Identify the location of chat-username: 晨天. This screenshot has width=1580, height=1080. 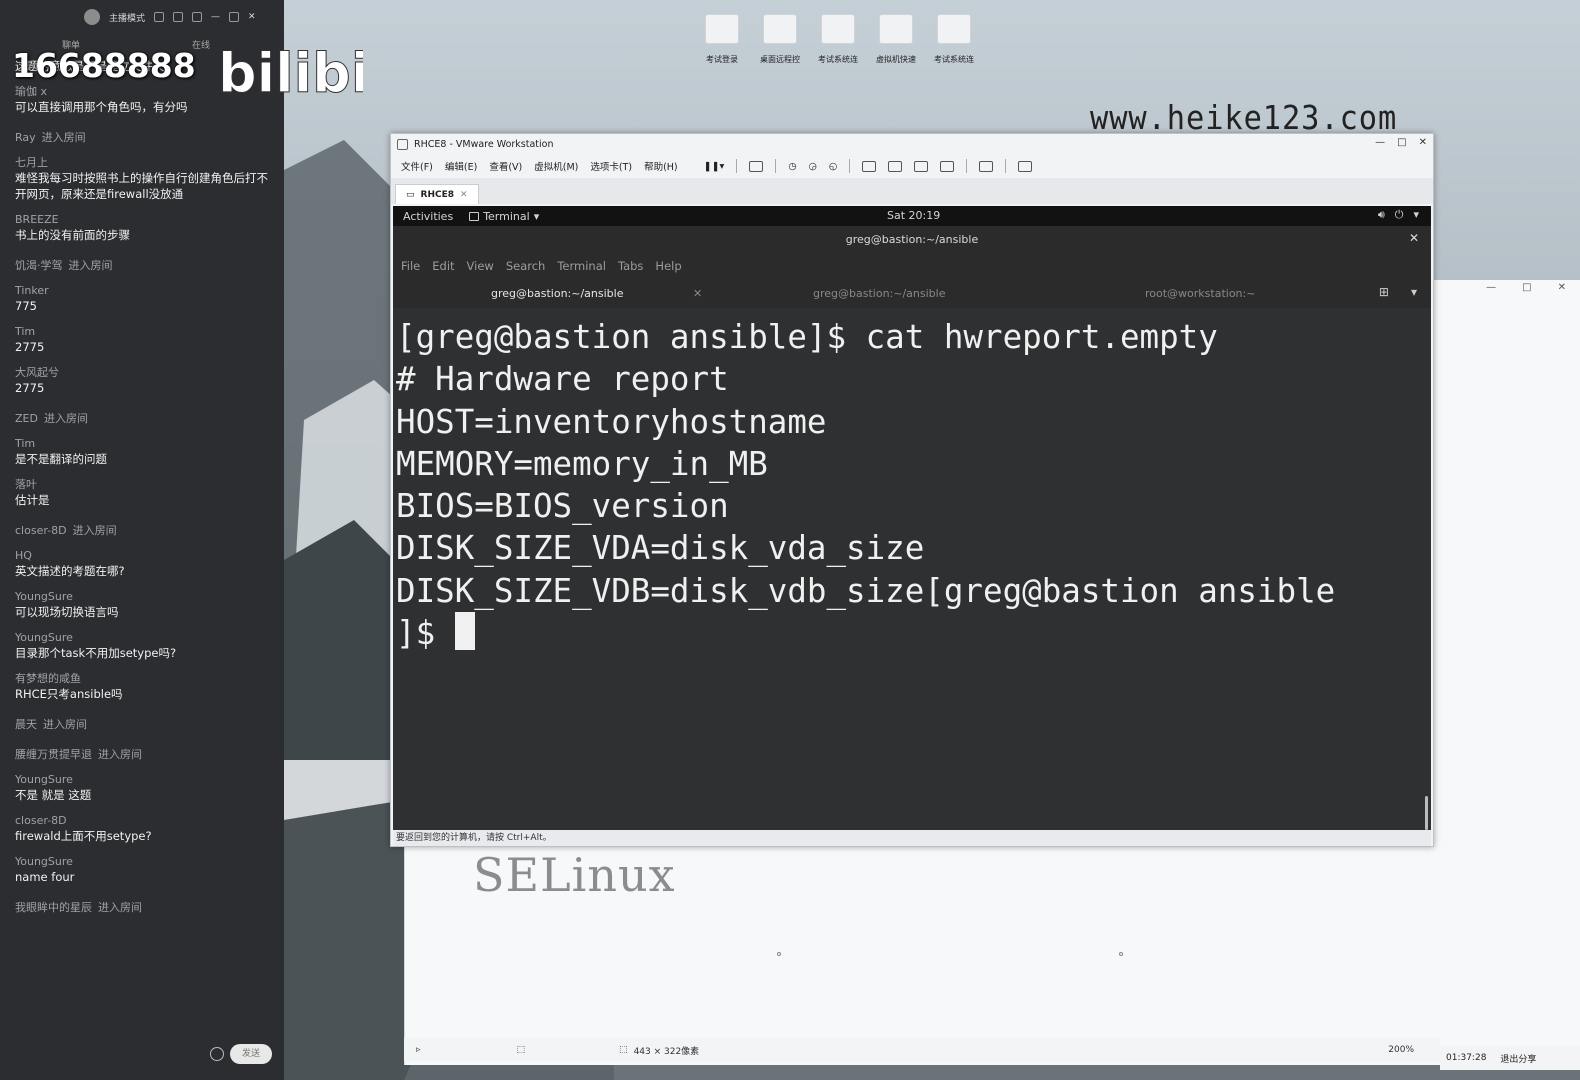
(26, 724).